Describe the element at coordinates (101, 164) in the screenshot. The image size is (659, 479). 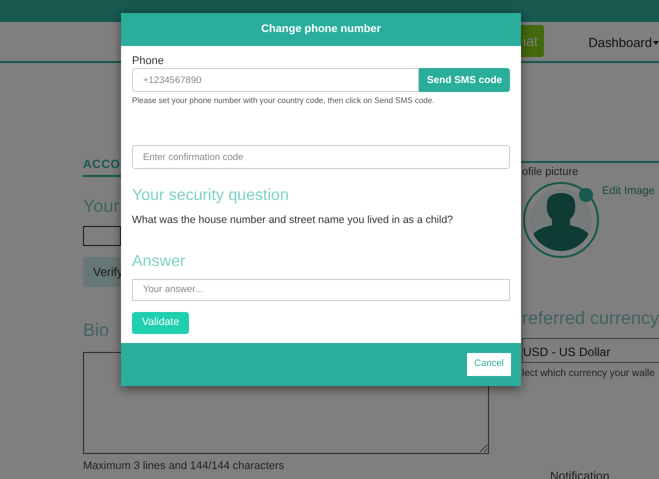
I see `section-heading: ACCO` at that location.